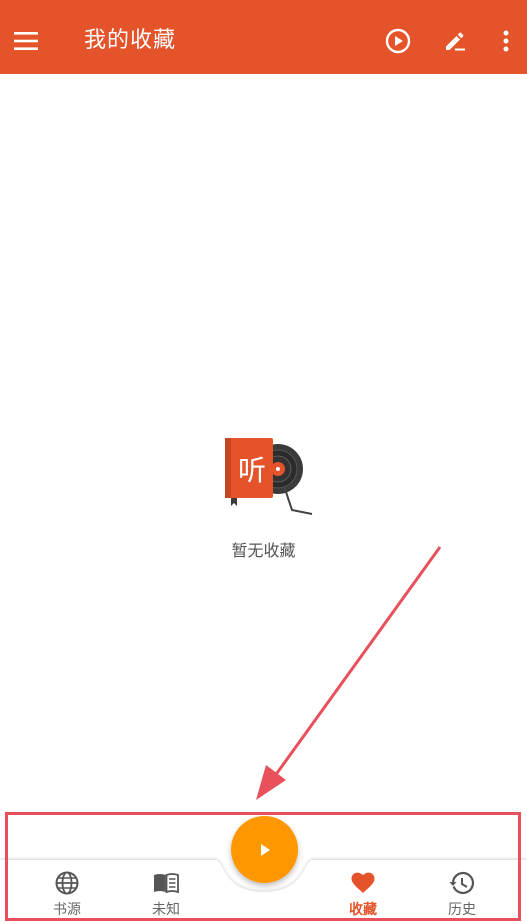 This screenshot has height=923, width=527. Describe the element at coordinates (263, 550) in the screenshot. I see `empty-message: 暂无收藏` at that location.